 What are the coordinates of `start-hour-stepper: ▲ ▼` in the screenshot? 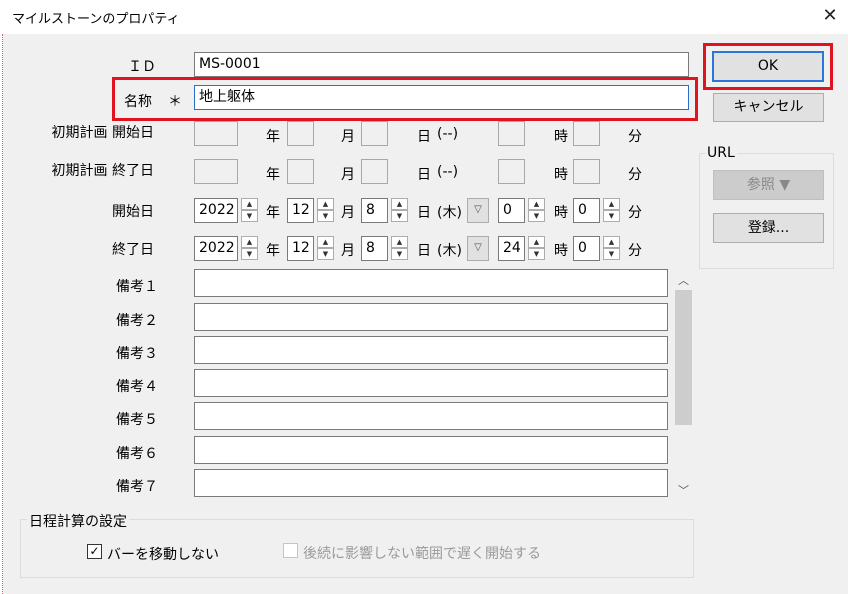 It's located at (536, 210).